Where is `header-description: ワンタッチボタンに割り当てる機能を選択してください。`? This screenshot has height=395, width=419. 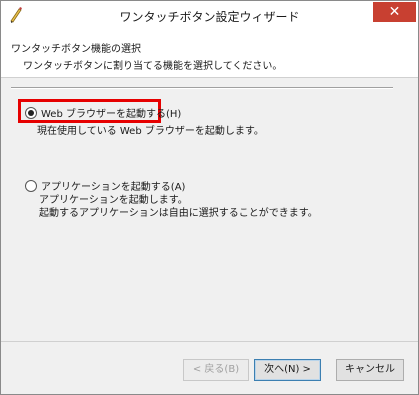
header-description: ワンタッチボタンに割り当てる機能を選択してください。 is located at coordinates (153, 66).